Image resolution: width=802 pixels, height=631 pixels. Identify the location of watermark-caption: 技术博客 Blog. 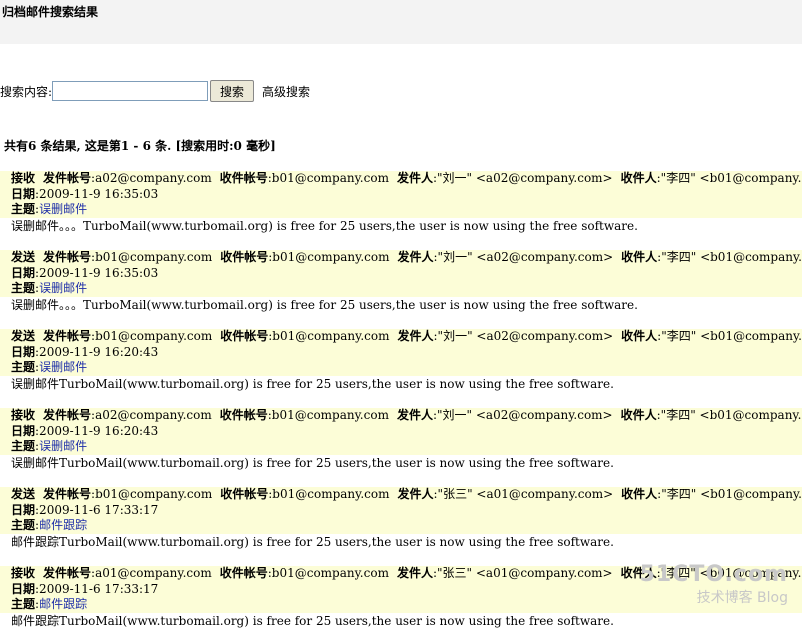
(742, 598).